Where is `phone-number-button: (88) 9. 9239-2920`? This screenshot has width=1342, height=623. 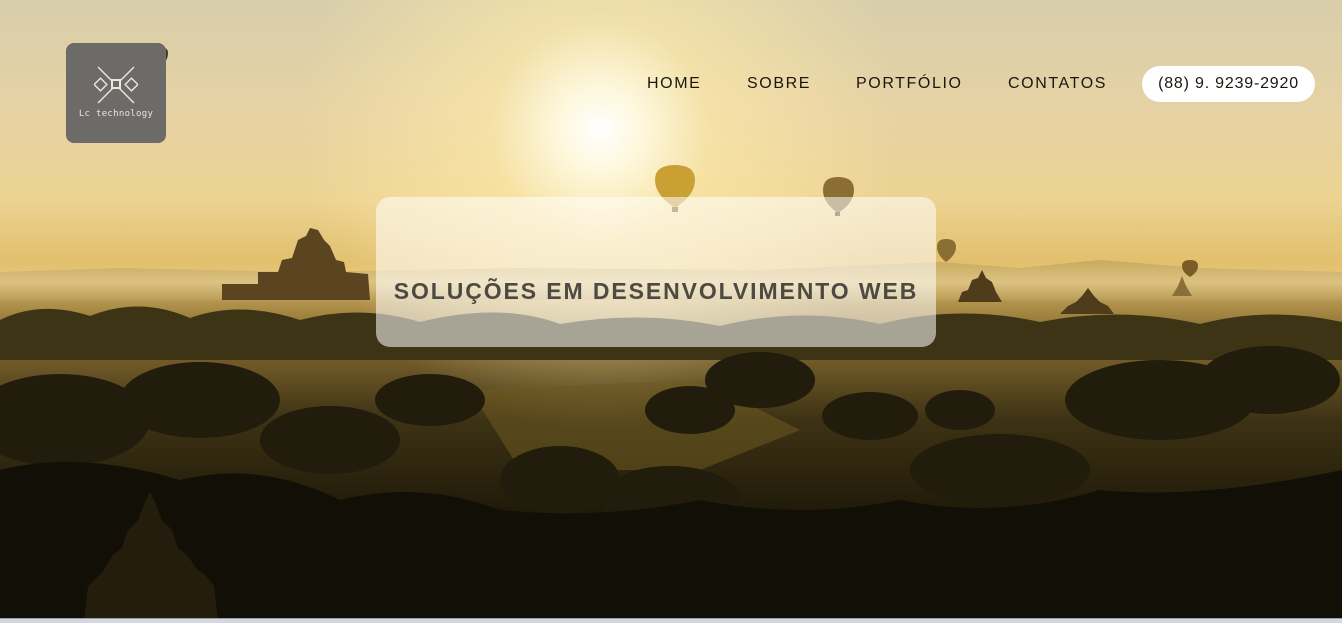
phone-number-button: (88) 9. 9239-2920 is located at coordinates (1228, 84).